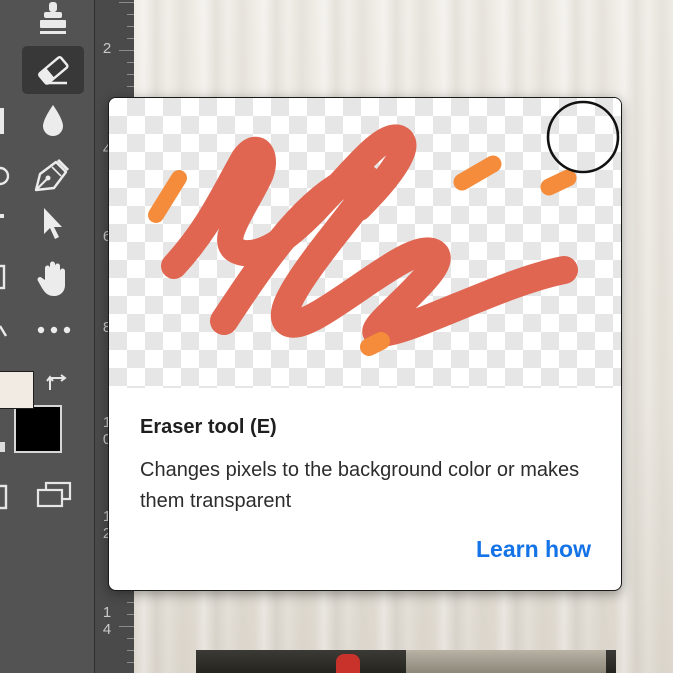 The width and height of the screenshot is (673, 673). What do you see at coordinates (38, 429) in the screenshot?
I see `background-color-swatch` at bounding box center [38, 429].